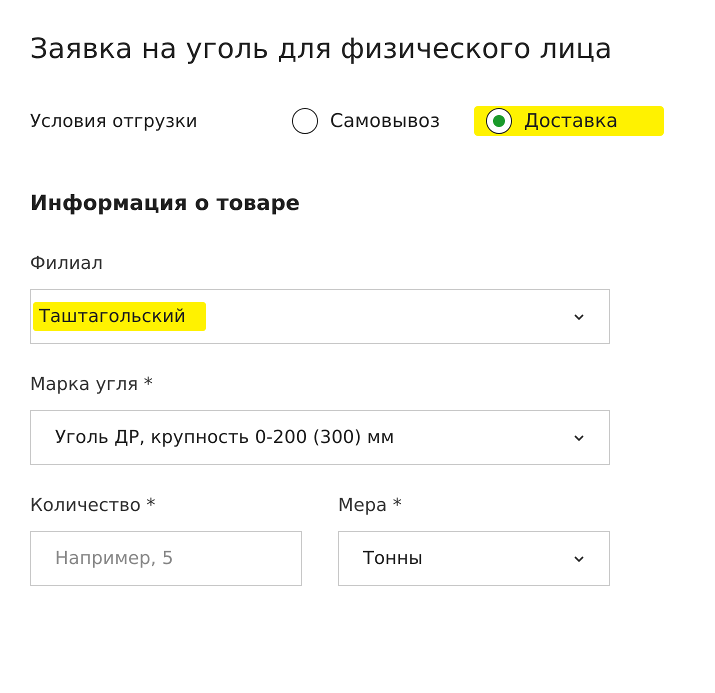 This screenshot has width=715, height=693. Describe the element at coordinates (321, 48) in the screenshot. I see `form-title: Заявка на уголь для физического лица` at that location.